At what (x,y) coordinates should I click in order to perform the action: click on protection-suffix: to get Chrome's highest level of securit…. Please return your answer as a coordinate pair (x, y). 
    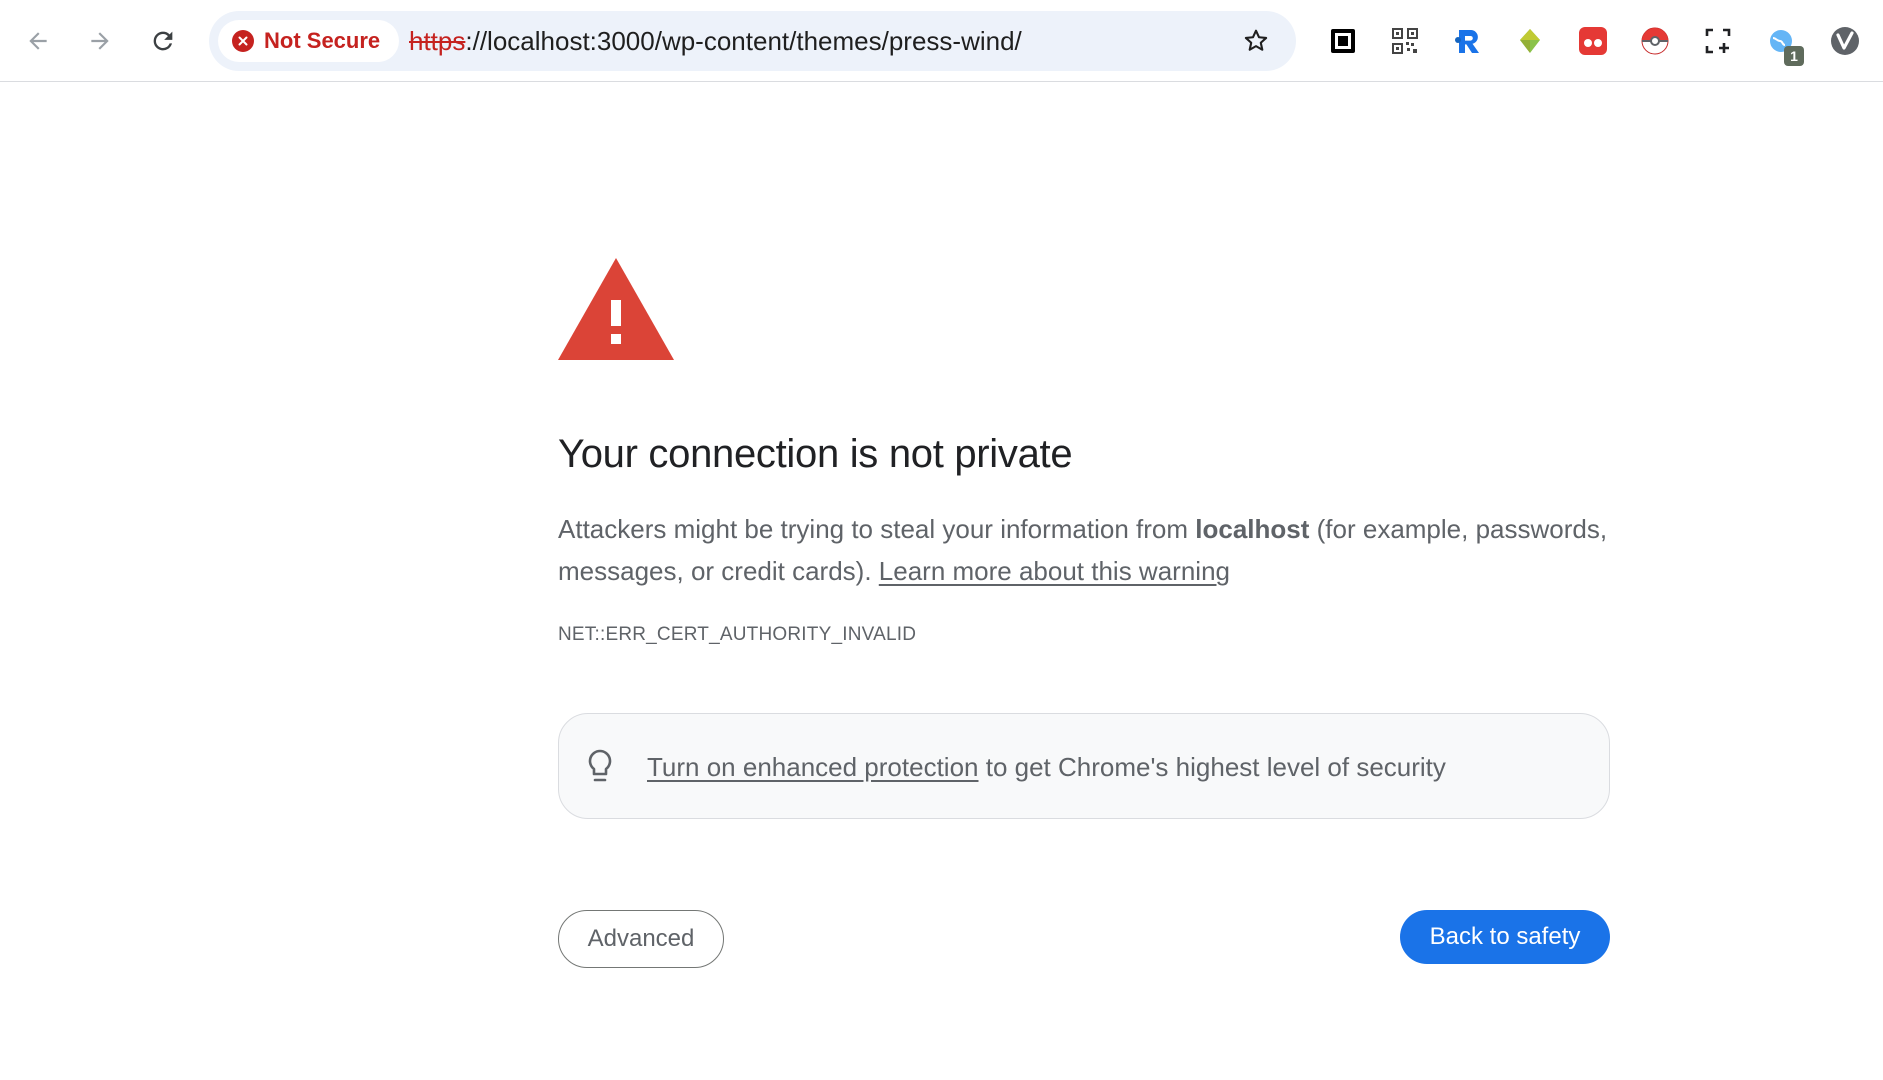
    Looking at the image, I should click on (1212, 766).